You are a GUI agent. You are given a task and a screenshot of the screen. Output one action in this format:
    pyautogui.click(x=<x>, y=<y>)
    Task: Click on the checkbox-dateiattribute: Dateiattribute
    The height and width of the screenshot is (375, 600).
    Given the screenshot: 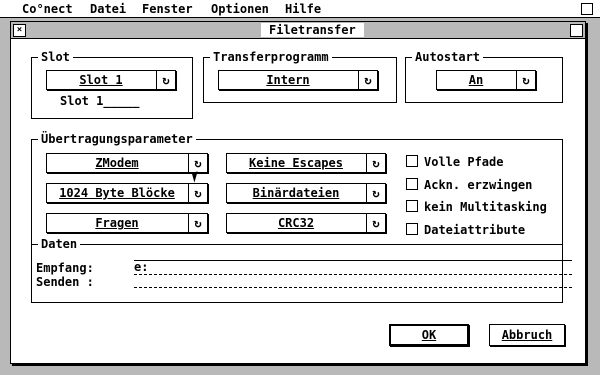 What is the action you would take?
    pyautogui.click(x=465, y=230)
    